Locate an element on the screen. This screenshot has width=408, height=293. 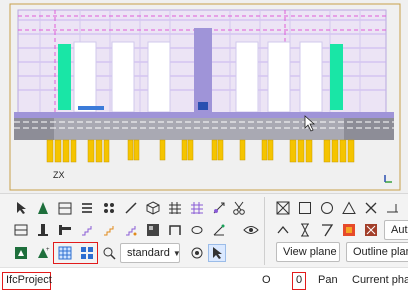
chevron-down-icon: ▼ is located at coordinates (176, 253).